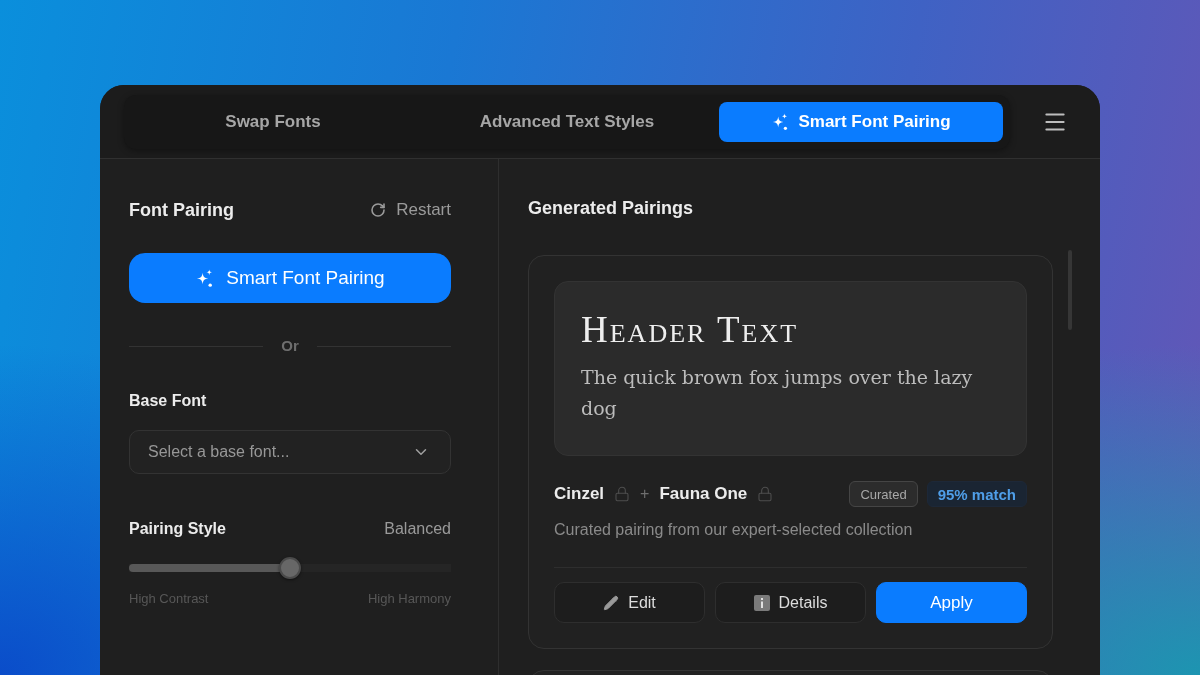 This screenshot has height=675, width=1200. Describe the element at coordinates (378, 210) in the screenshot. I see `refresh-icon` at that location.